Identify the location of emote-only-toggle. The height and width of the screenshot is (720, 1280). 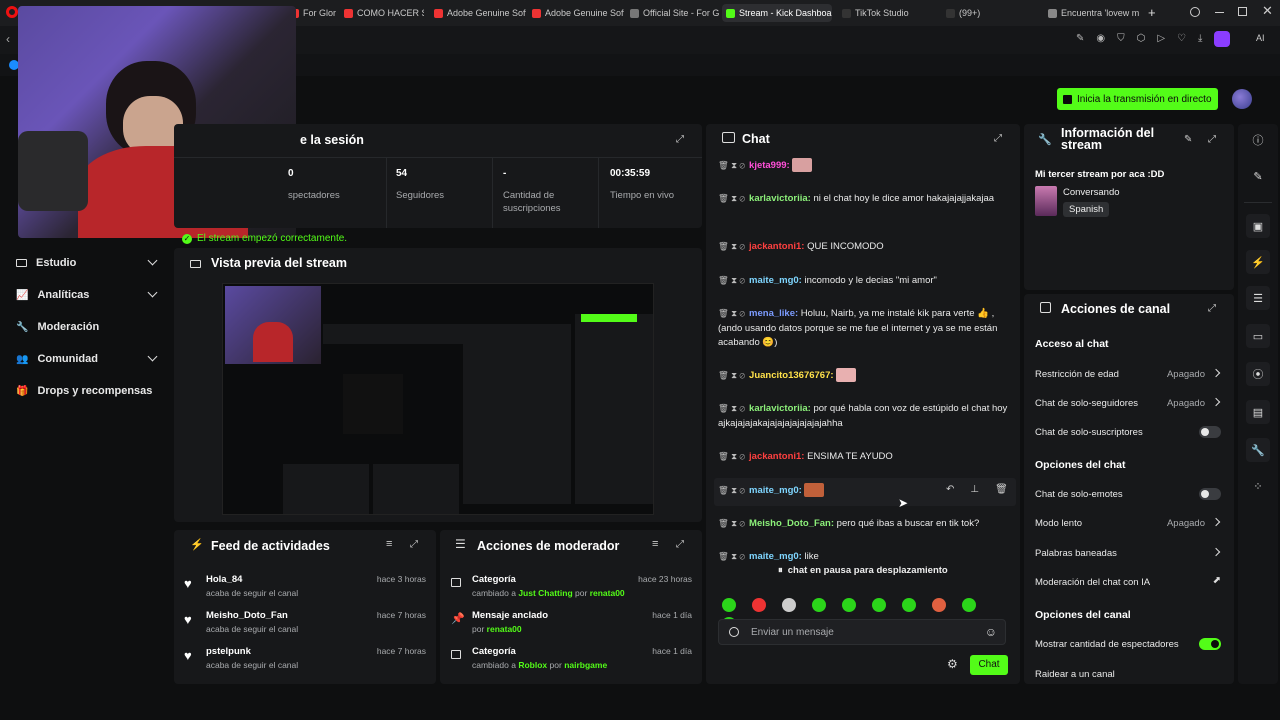
(1210, 494).